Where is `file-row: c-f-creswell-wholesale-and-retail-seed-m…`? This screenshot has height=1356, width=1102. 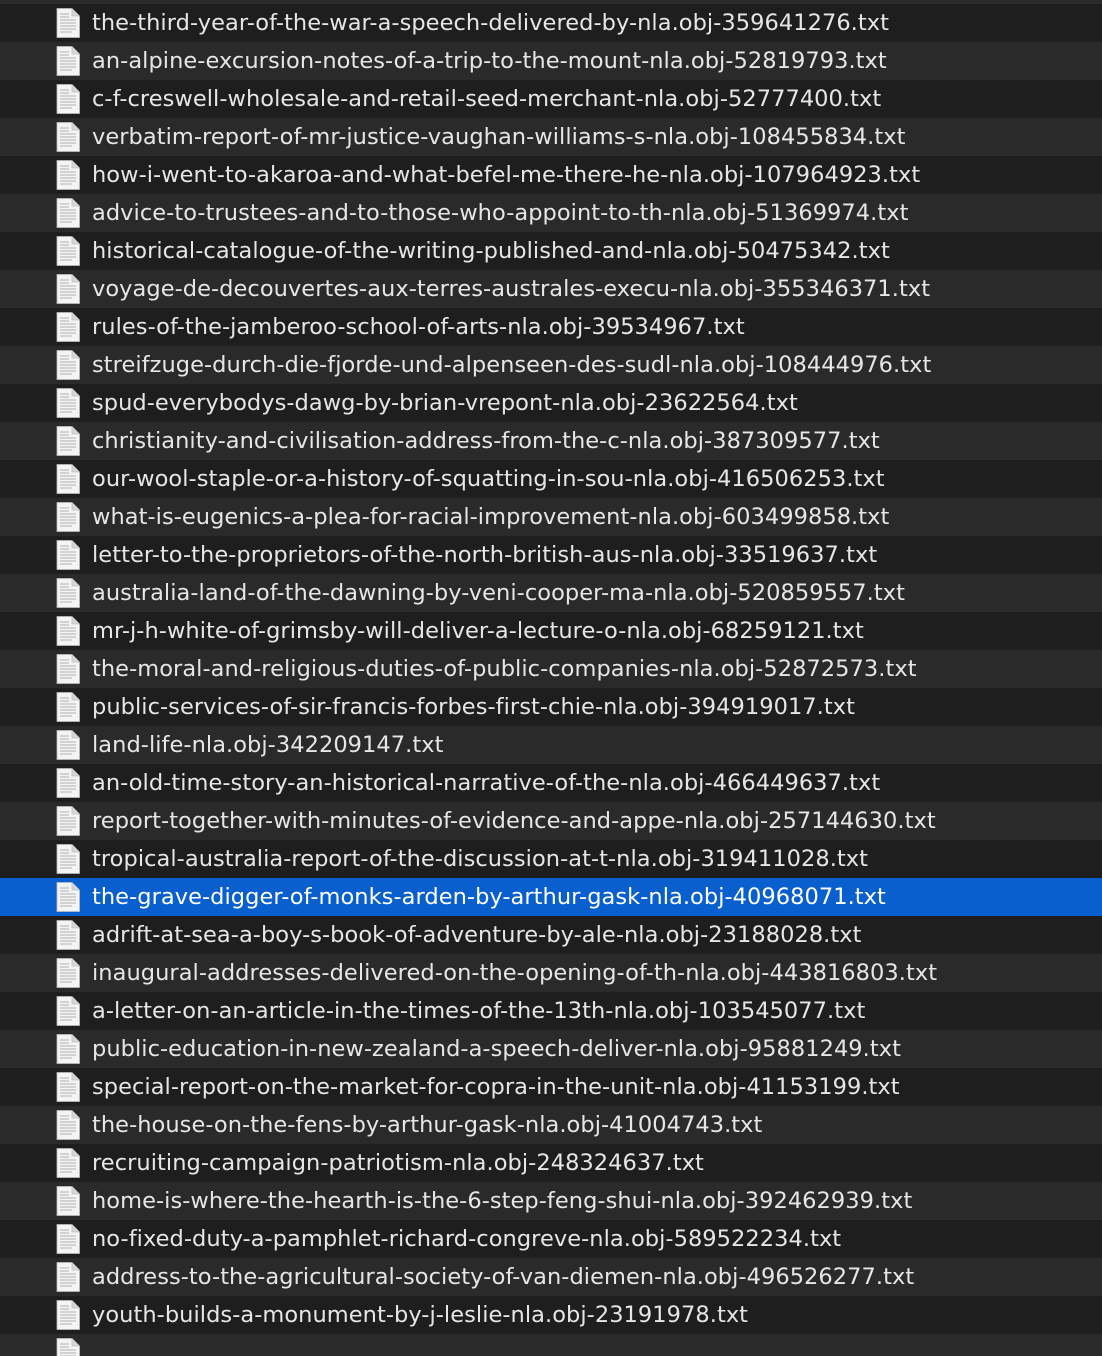 file-row: c-f-creswell-wholesale-and-retail-seed-m… is located at coordinates (551, 99).